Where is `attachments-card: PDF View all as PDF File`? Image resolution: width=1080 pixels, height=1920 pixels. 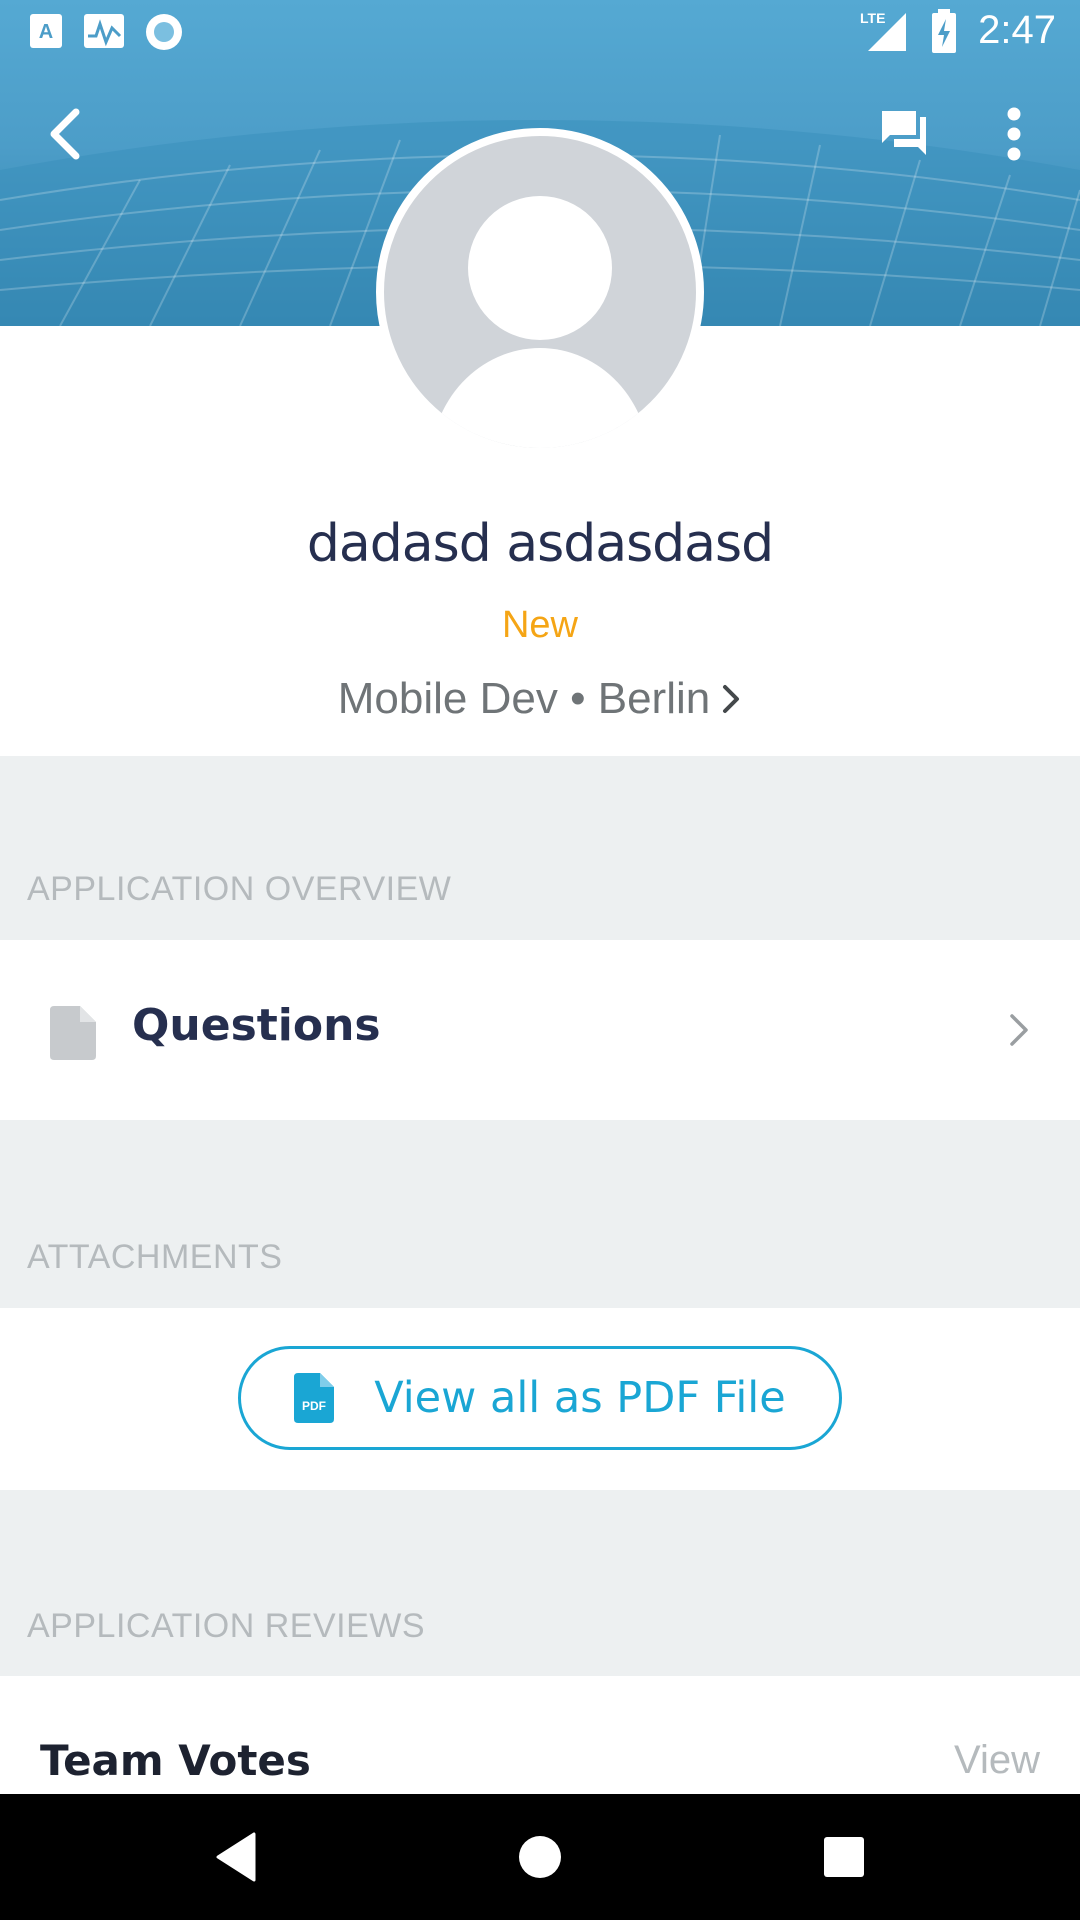
attachments-card: PDF View all as PDF File is located at coordinates (540, 1399).